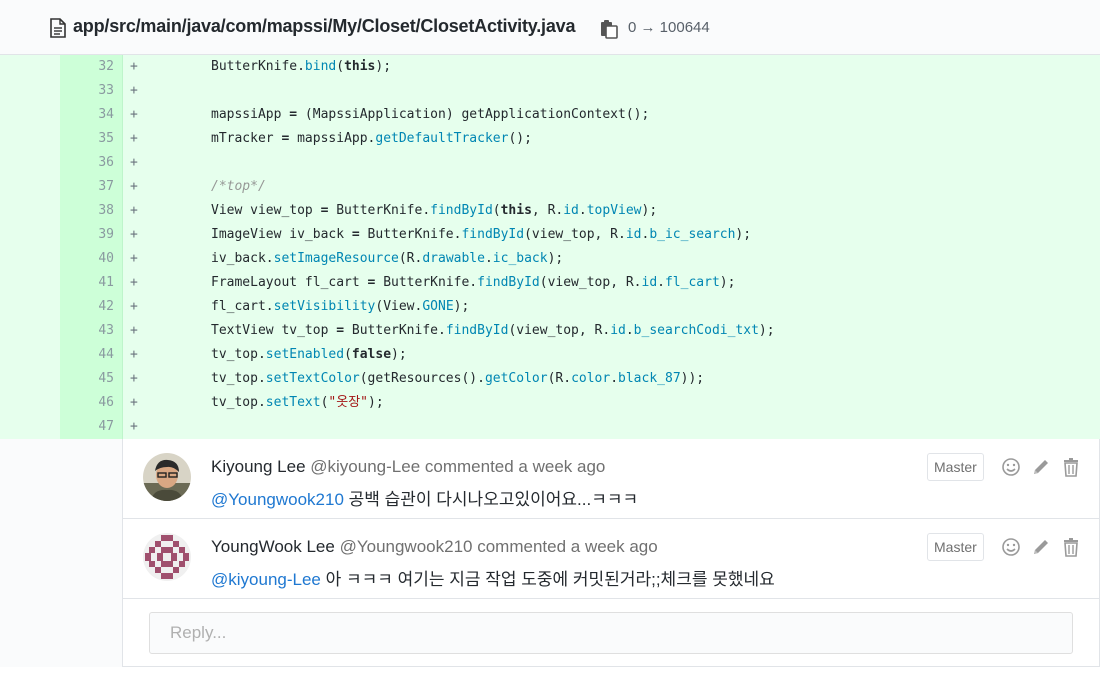  What do you see at coordinates (550, 163) in the screenshot?
I see `diff-row: 36 +` at bounding box center [550, 163].